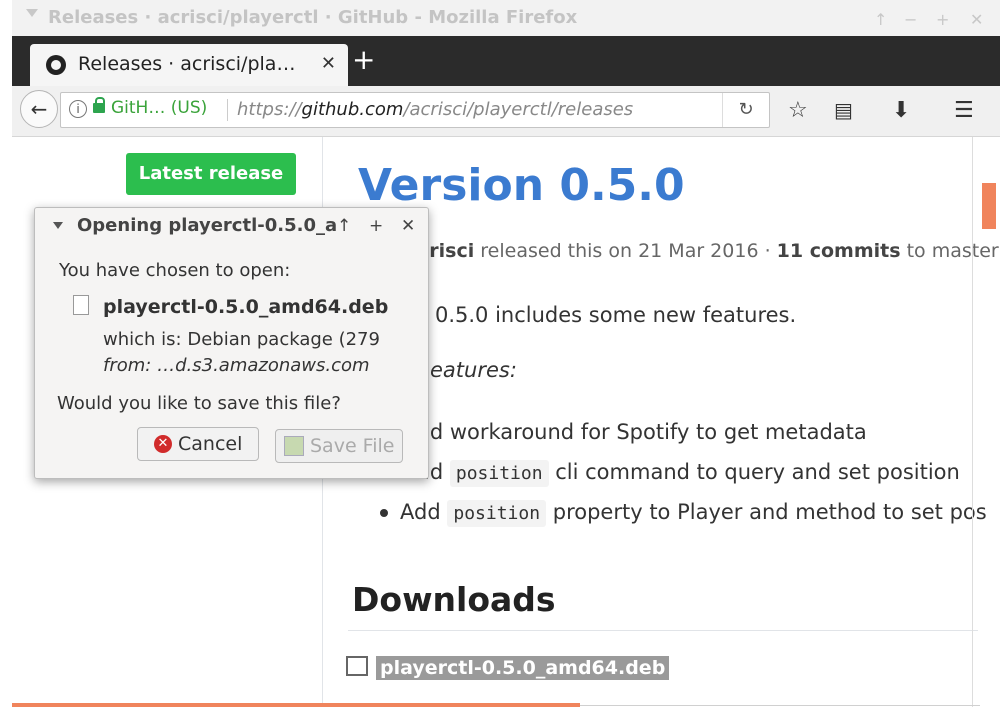  I want to click on new-tab-button: +, so click(363, 60).